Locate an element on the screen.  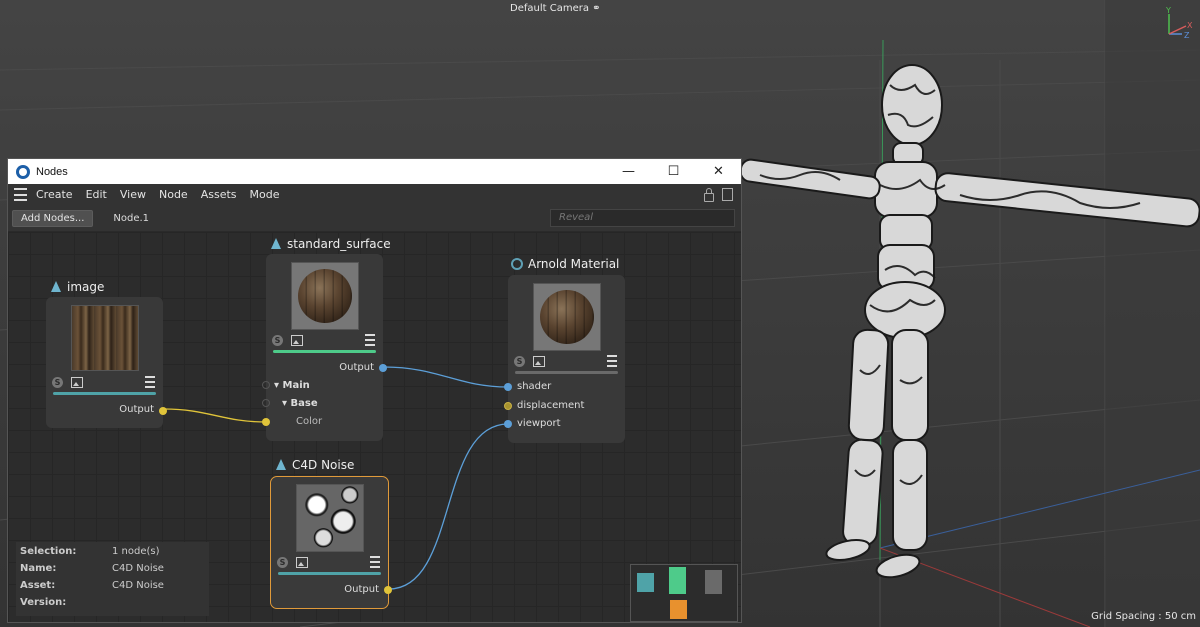
main-group-label: ▾ Main is located at coordinates (292, 385).